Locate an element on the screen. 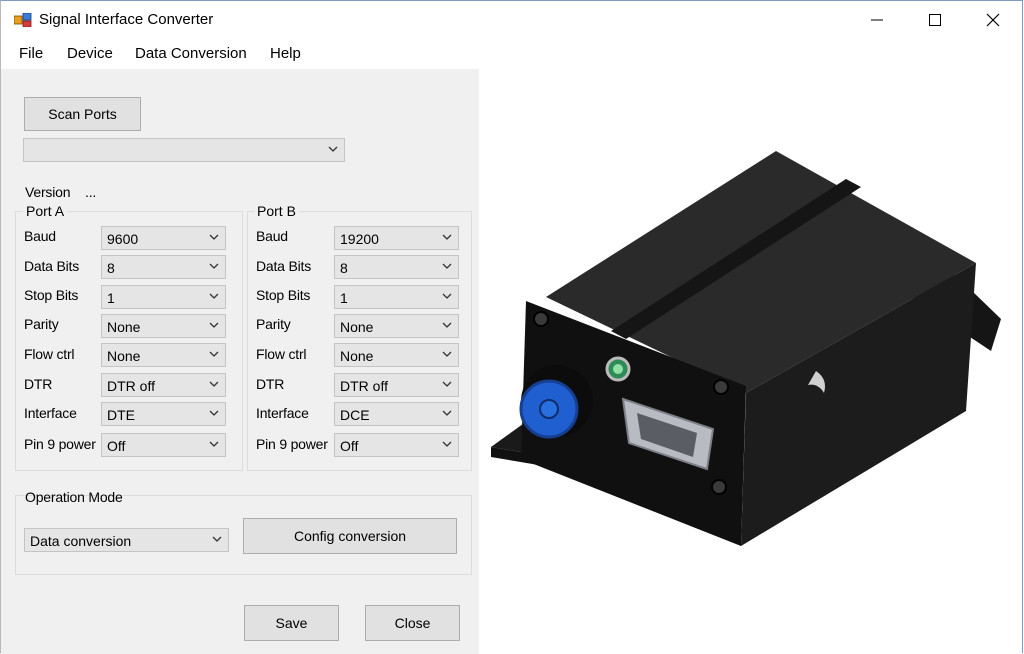 This screenshot has height=654, width=1024. maximize-icon is located at coordinates (935, 20).